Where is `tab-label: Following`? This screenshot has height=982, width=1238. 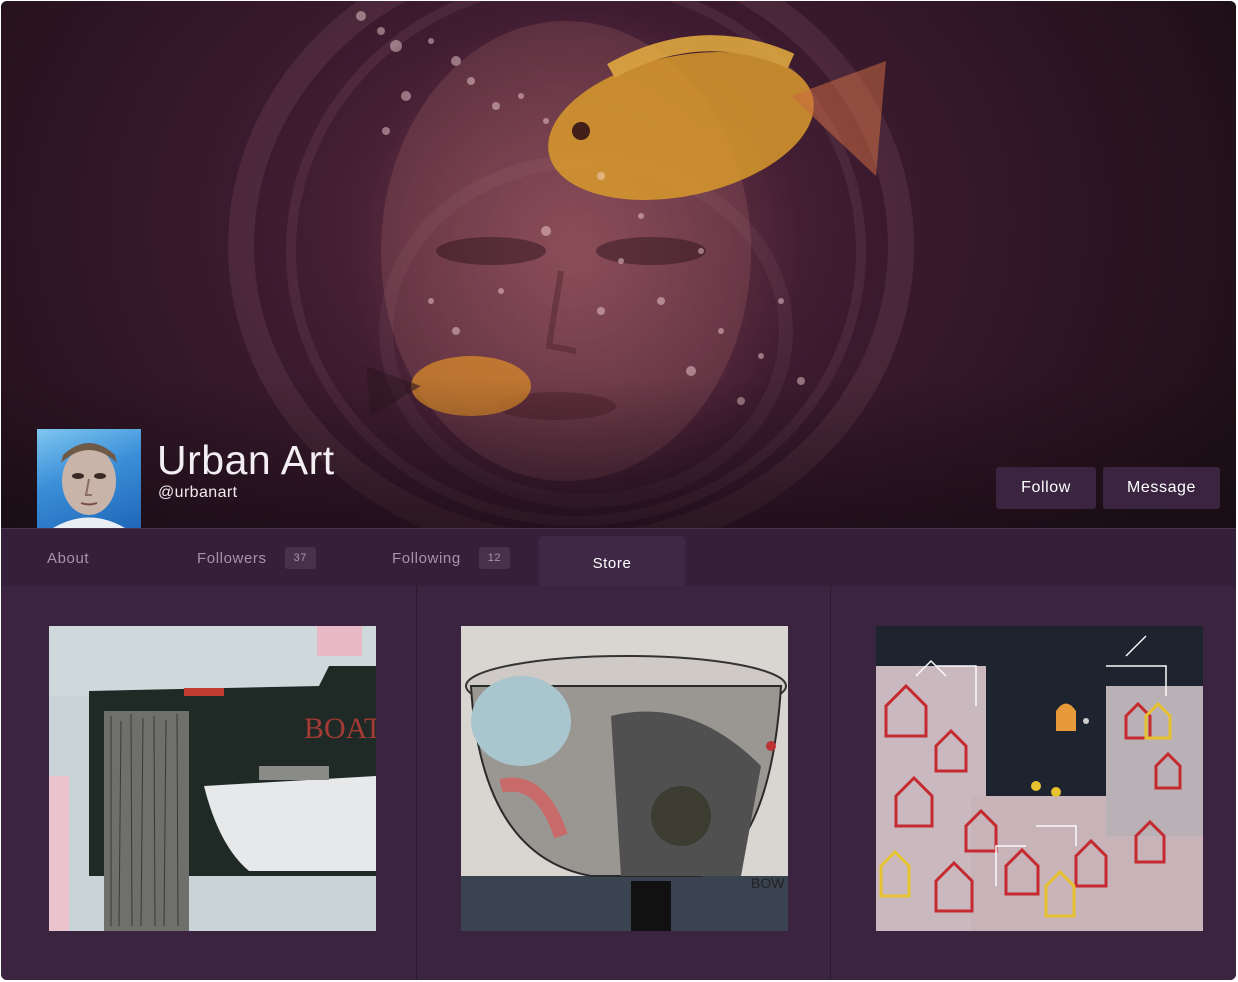
tab-label: Following is located at coordinates (426, 558).